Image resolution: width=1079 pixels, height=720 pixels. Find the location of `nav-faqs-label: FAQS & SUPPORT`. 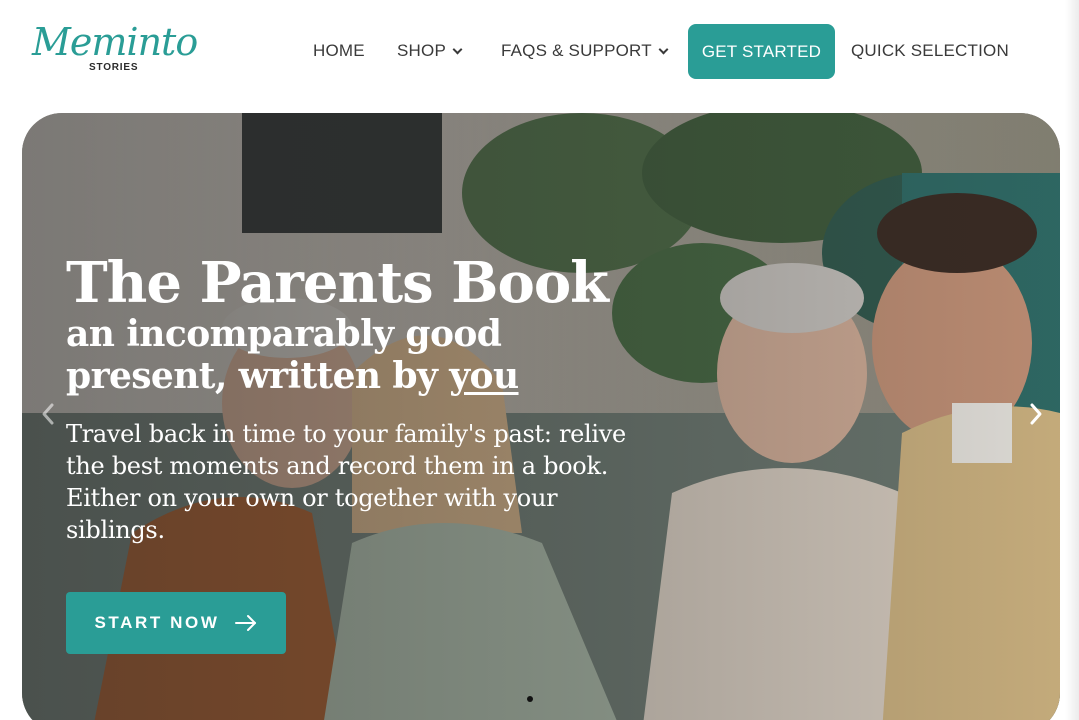

nav-faqs-label: FAQS & SUPPORT is located at coordinates (576, 50).